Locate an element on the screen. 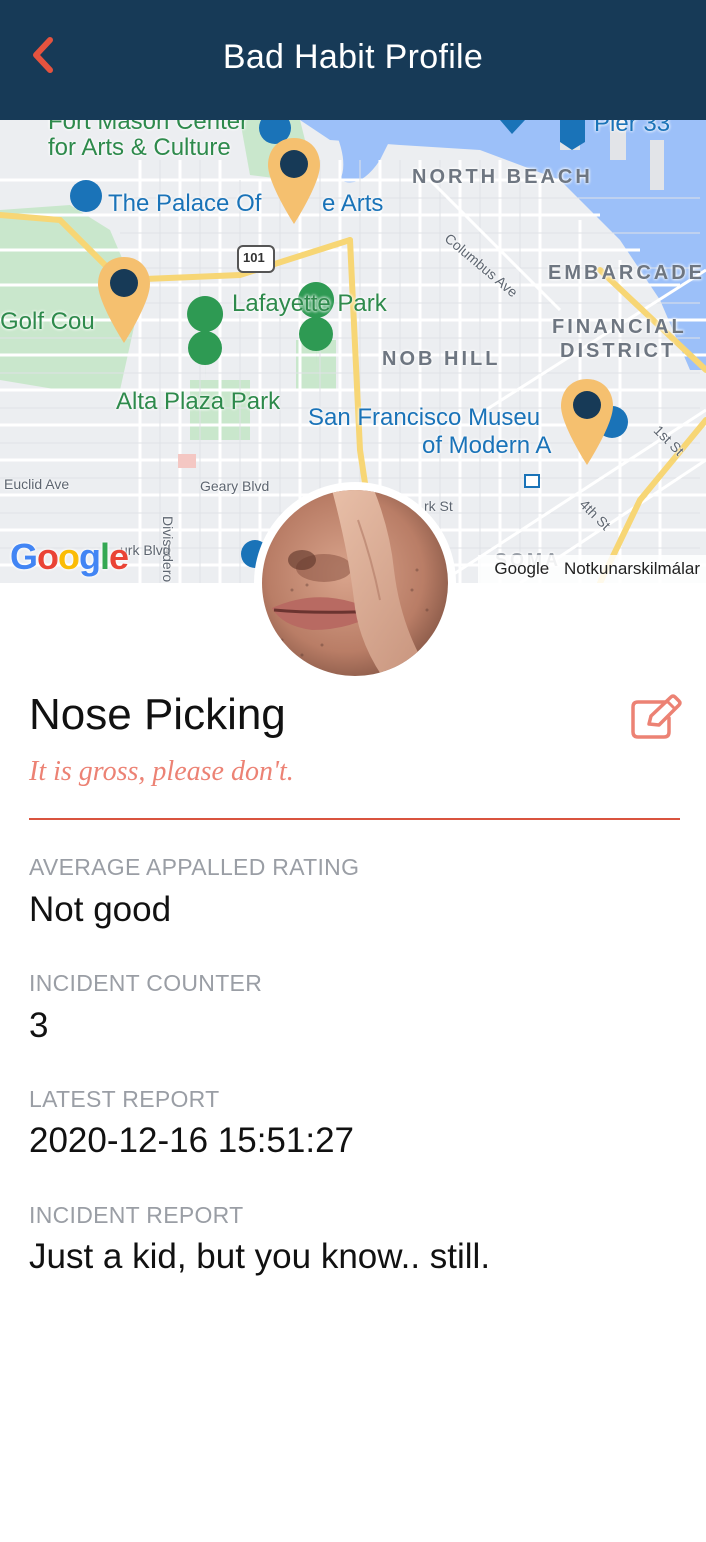 This screenshot has width=706, height=1542. average-rating-label: AVERAGE APPALLED RATING is located at coordinates (194, 867).